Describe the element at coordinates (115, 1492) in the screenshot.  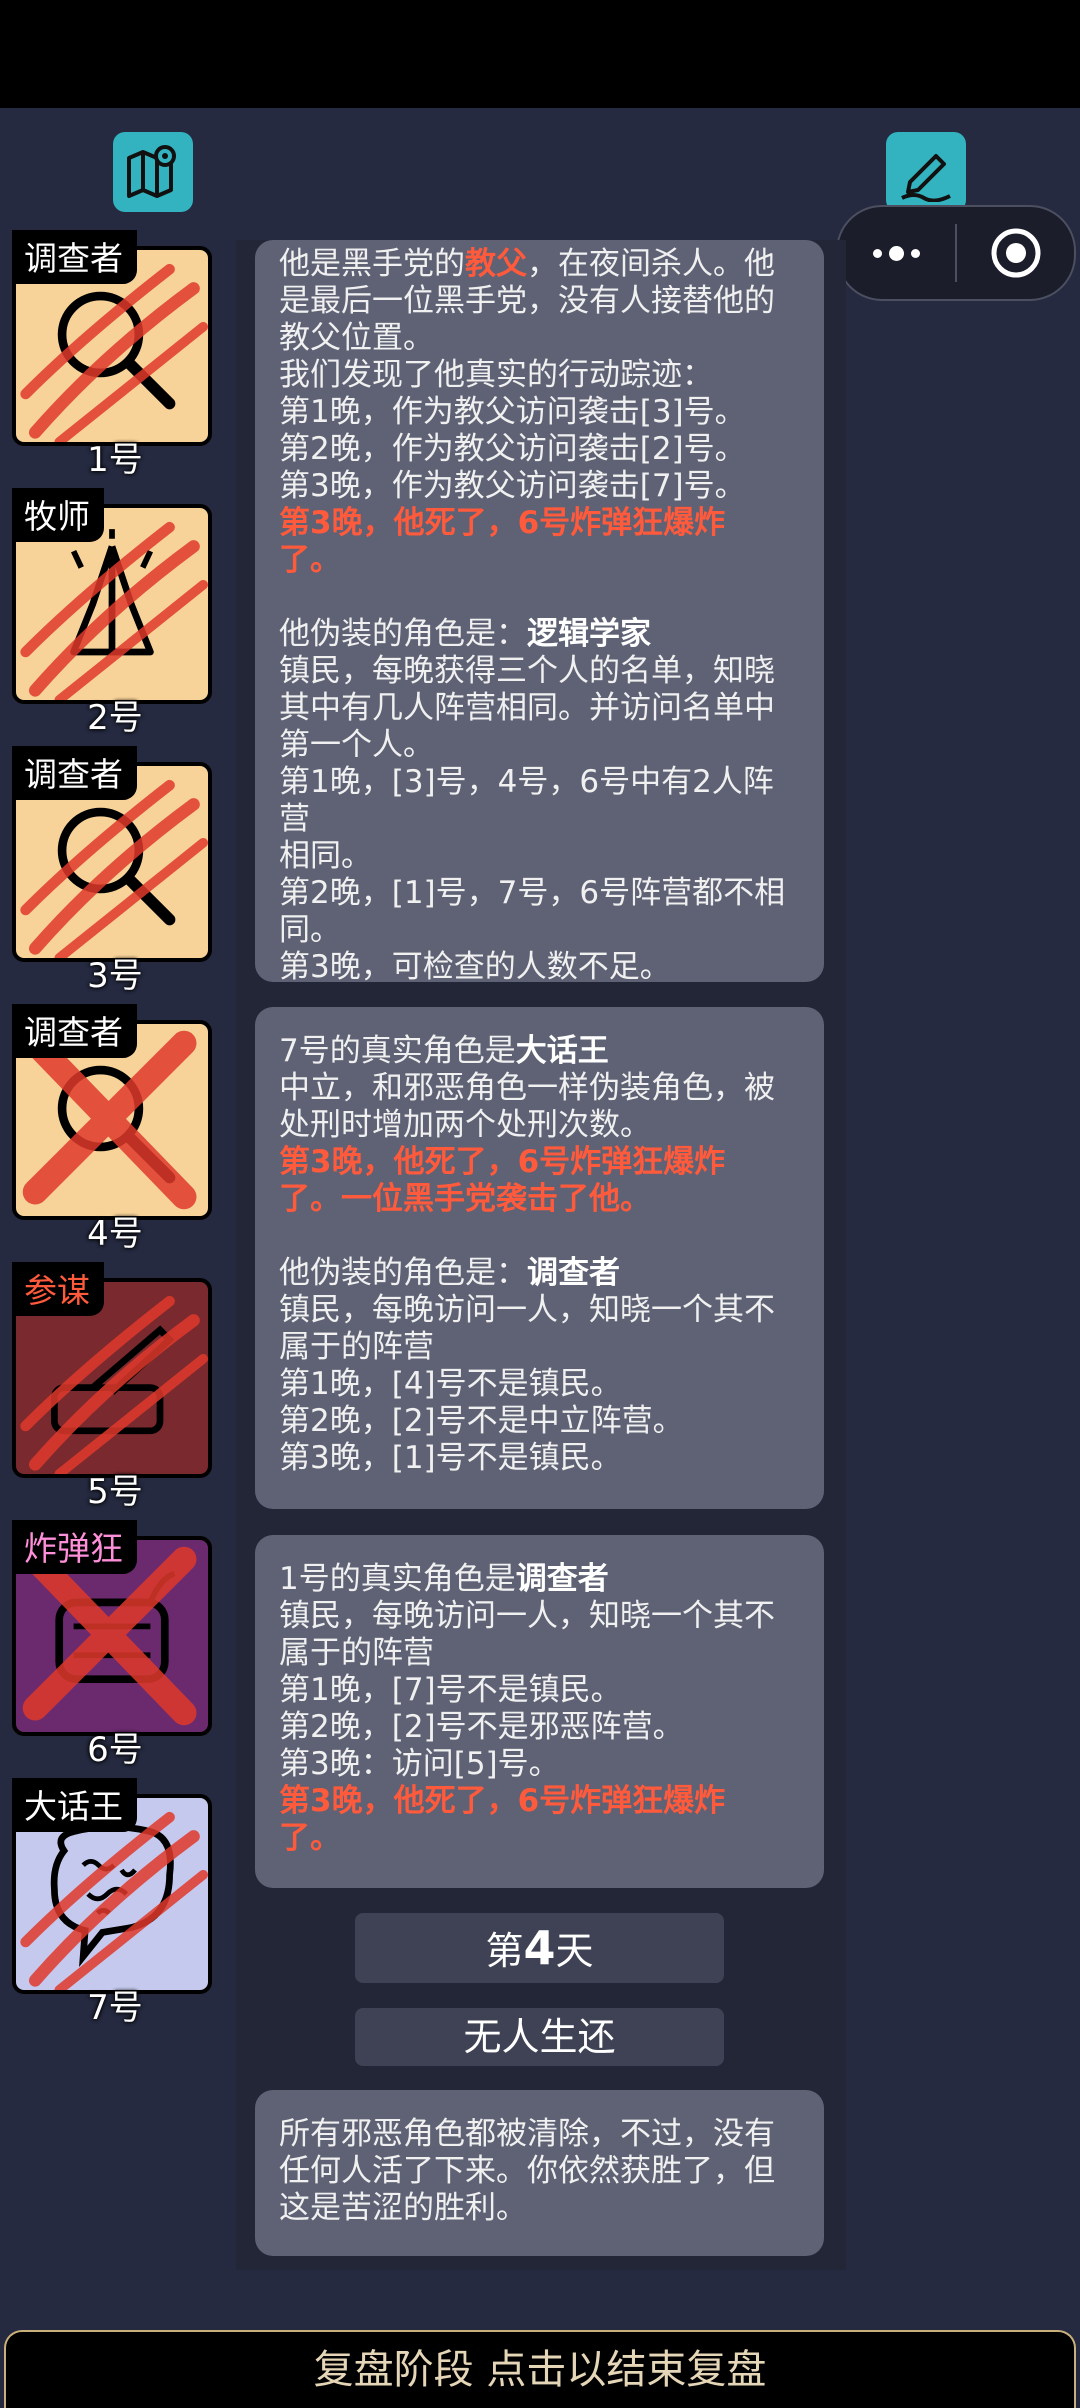
I see `player-number: 5号` at that location.